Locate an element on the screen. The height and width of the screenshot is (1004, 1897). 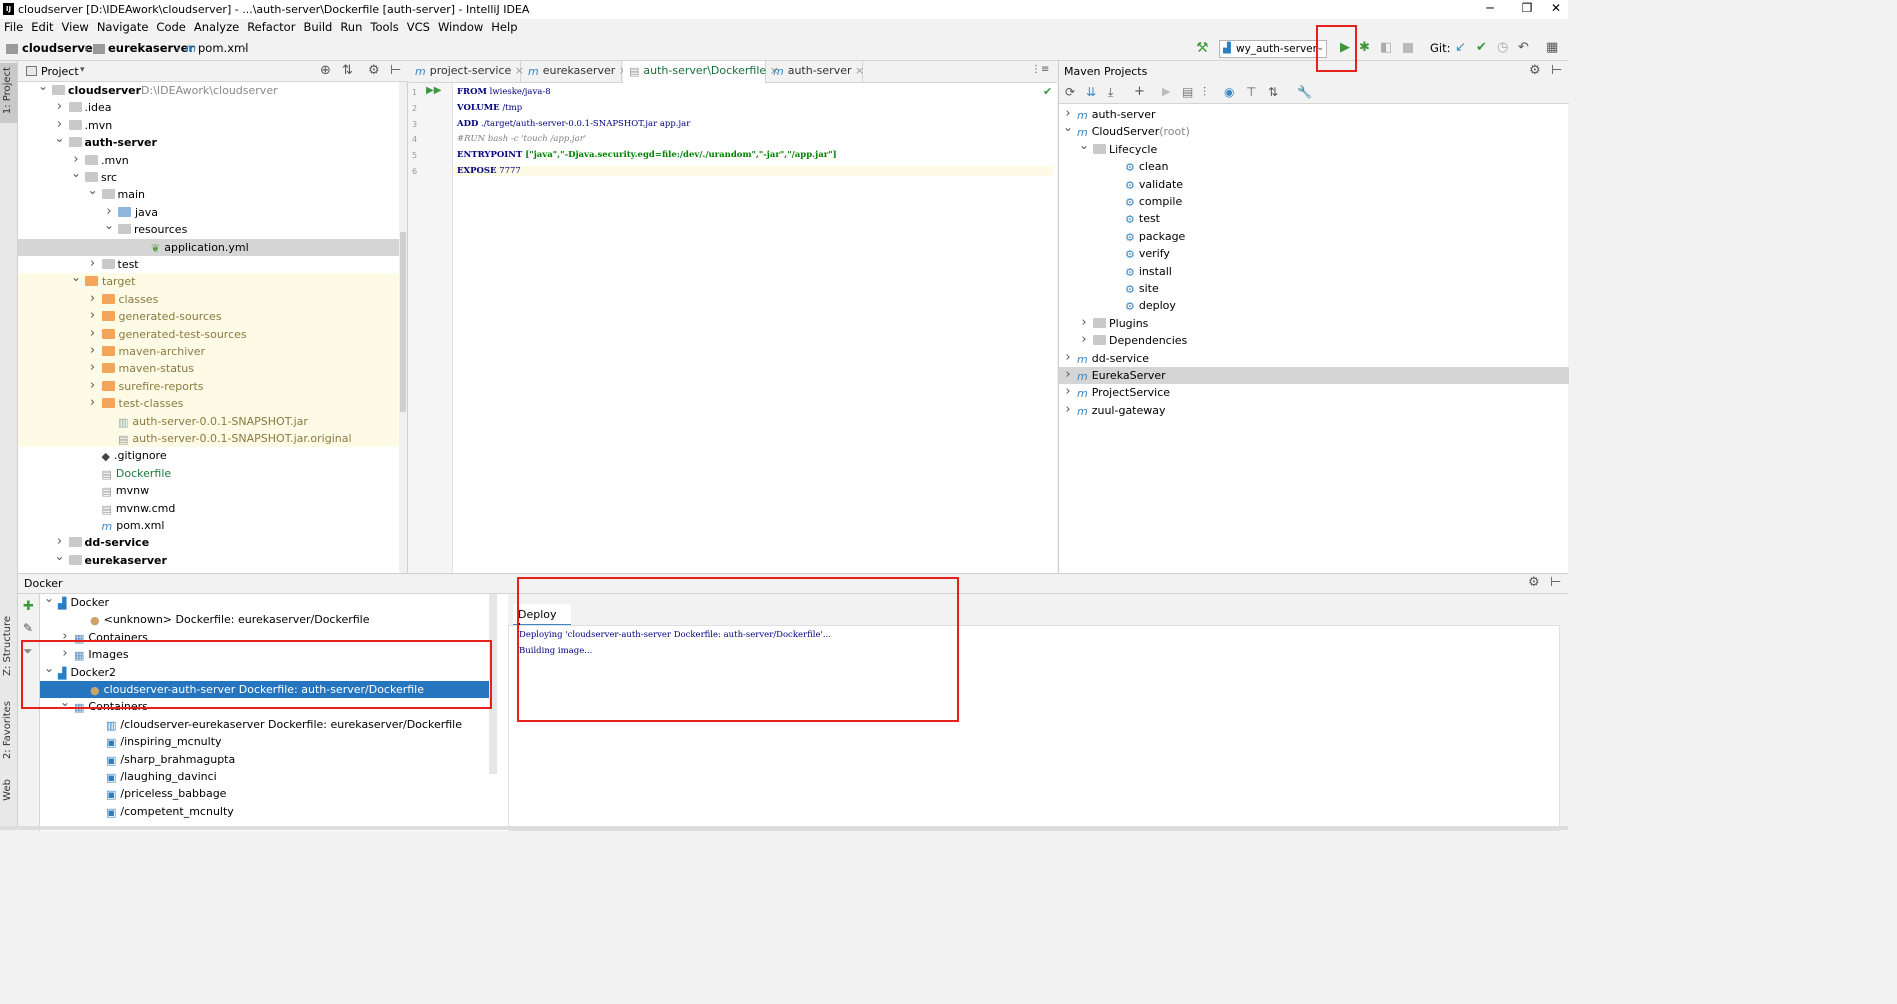
project-tree-item: ⌄ cloudserverD:\IDEAwork\cloudserver is located at coordinates (208, 90).